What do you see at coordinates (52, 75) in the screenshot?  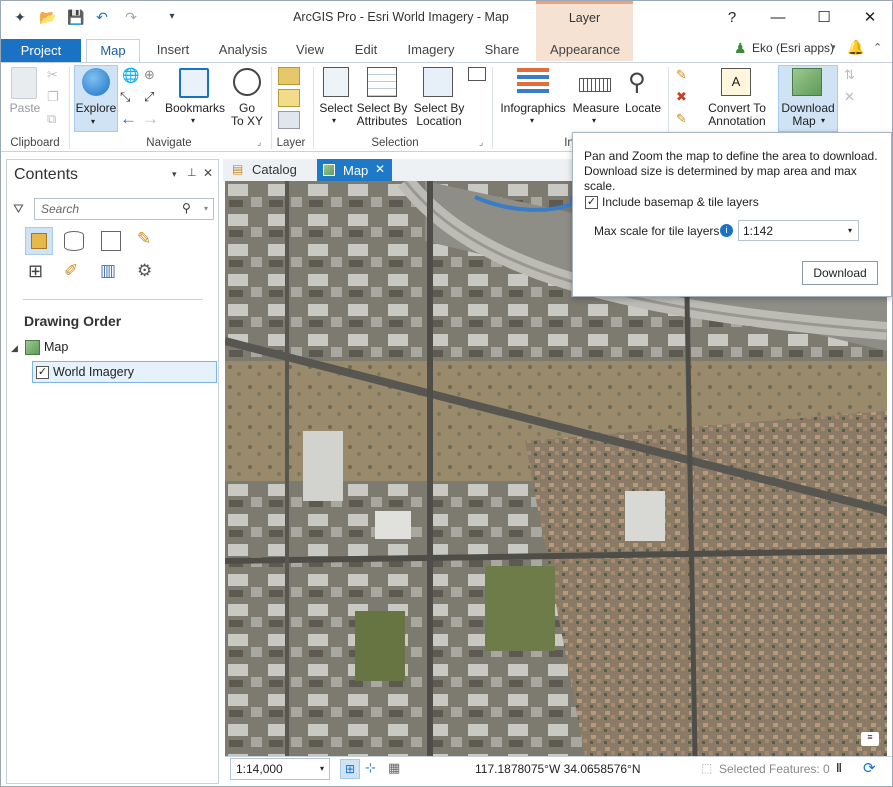 I see `cut-icon: ✂` at bounding box center [52, 75].